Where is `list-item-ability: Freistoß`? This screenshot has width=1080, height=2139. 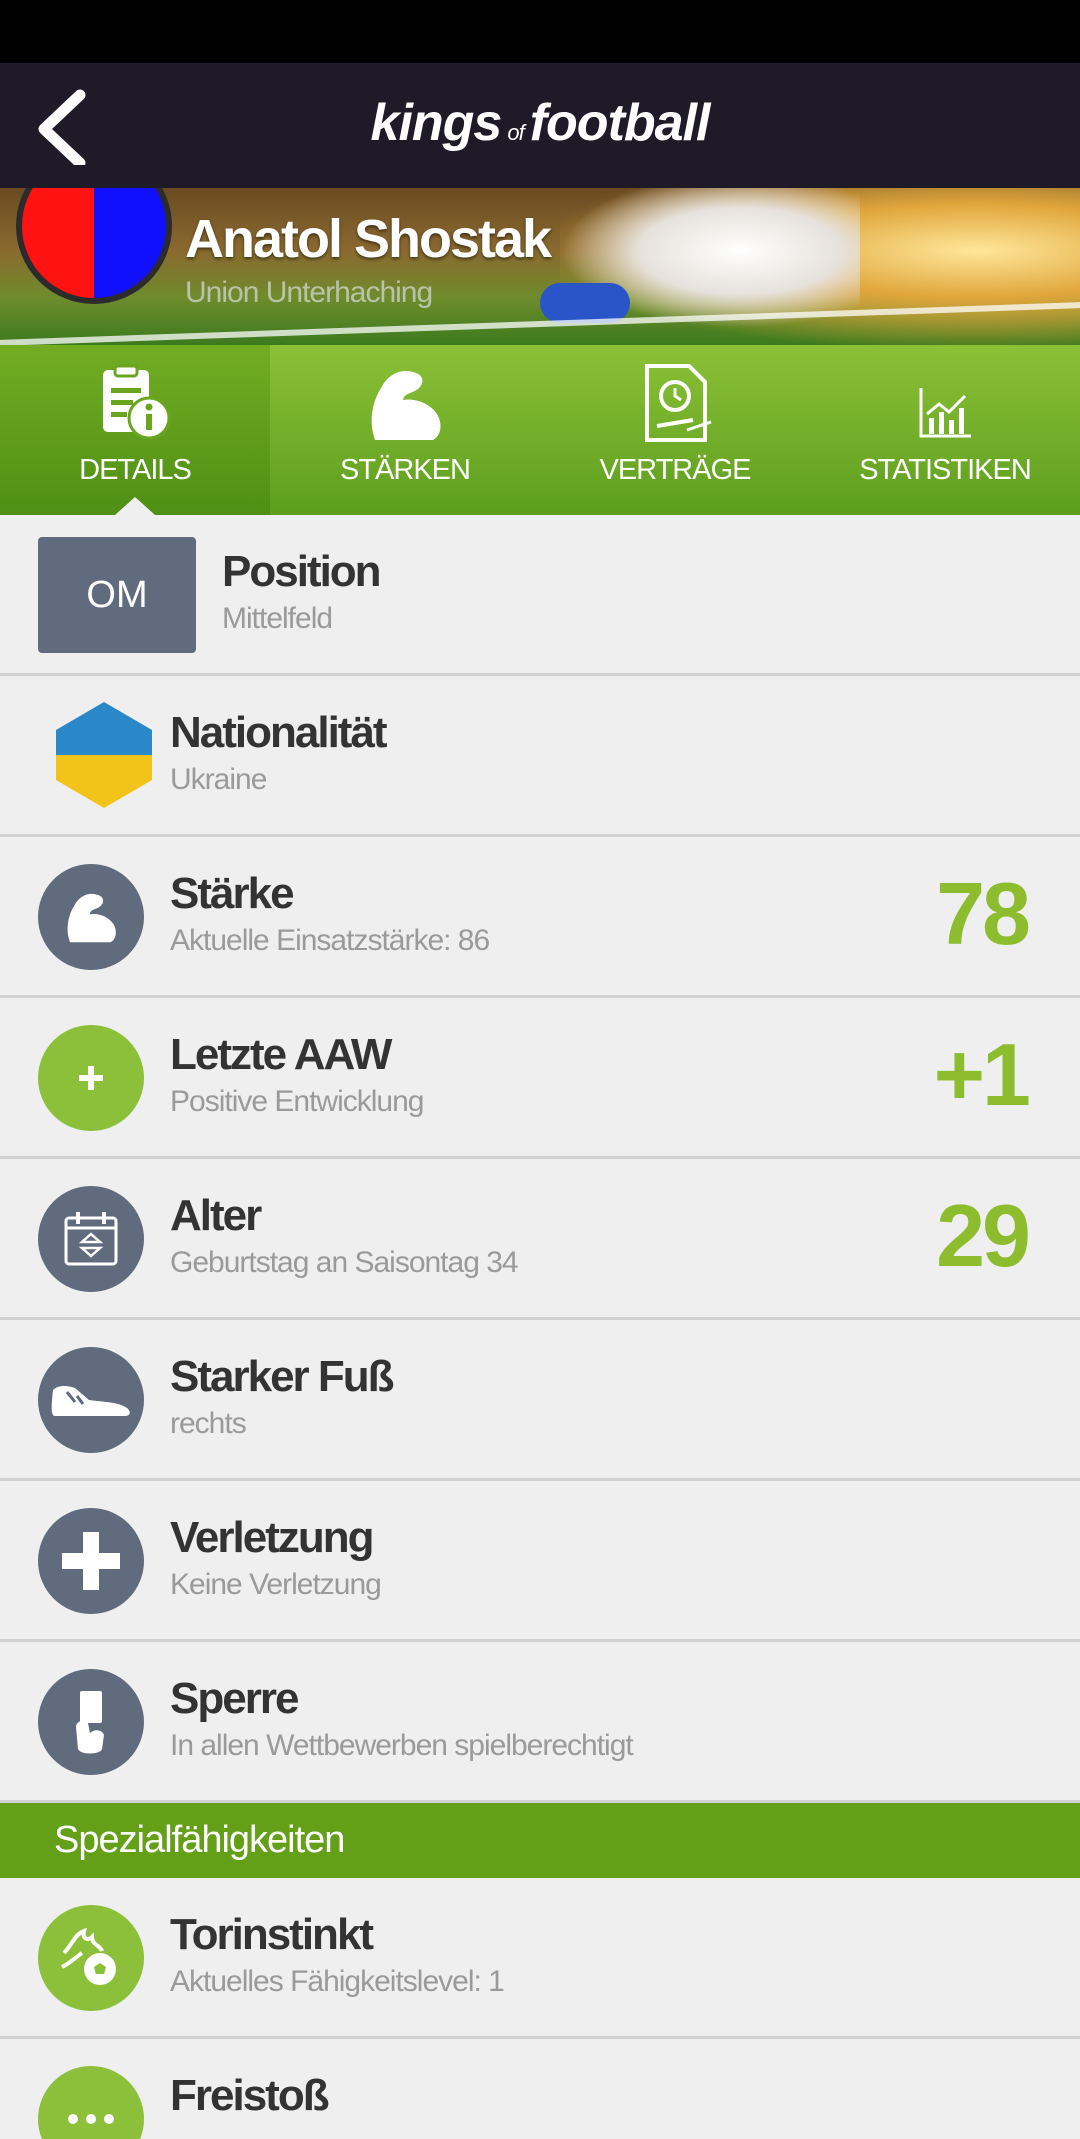 list-item-ability: Freistoß is located at coordinates (540, 2089).